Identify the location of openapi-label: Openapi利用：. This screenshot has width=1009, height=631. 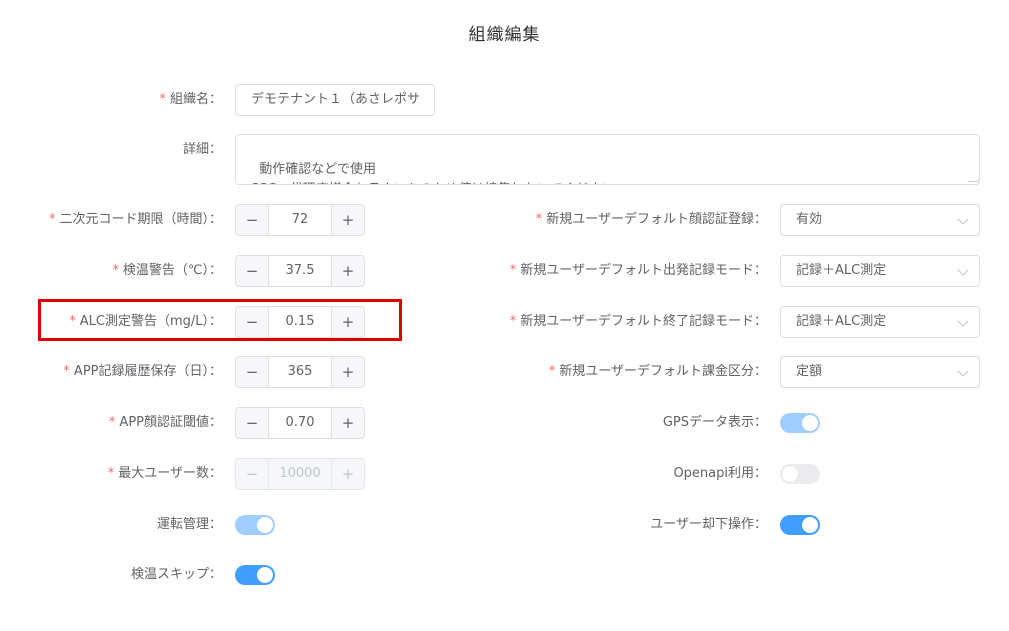
(720, 473).